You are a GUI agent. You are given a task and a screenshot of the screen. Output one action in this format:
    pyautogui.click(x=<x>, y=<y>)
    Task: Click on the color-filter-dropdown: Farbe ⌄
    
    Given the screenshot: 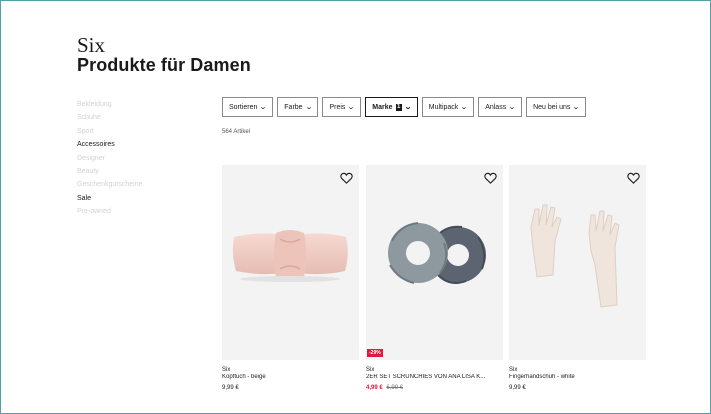 What is the action you would take?
    pyautogui.click(x=298, y=107)
    